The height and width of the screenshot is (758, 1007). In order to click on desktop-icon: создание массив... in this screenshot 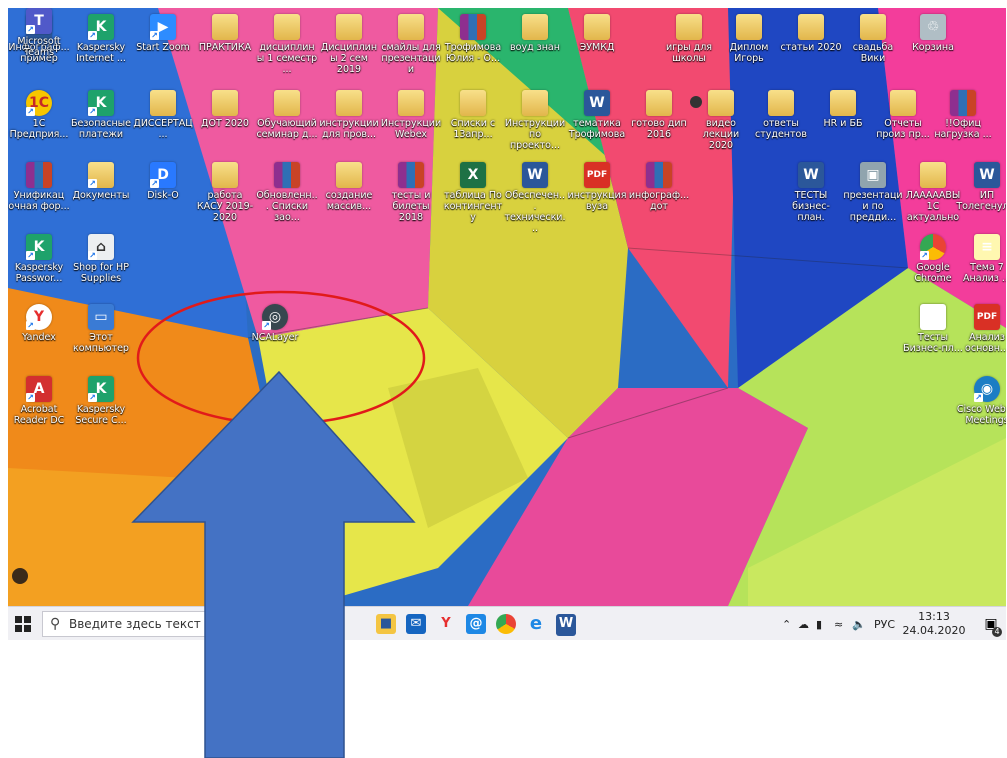, I will do `click(349, 187)`.